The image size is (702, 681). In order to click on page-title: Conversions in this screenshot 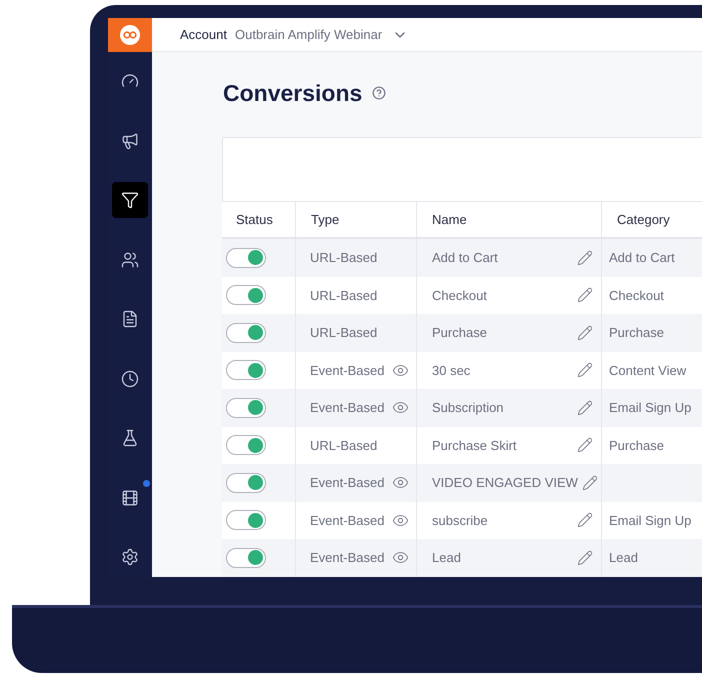, I will do `click(292, 93)`.